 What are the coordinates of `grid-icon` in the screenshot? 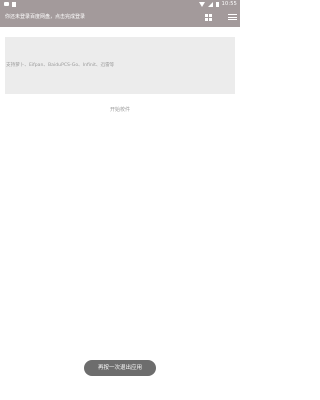 It's located at (208, 17).